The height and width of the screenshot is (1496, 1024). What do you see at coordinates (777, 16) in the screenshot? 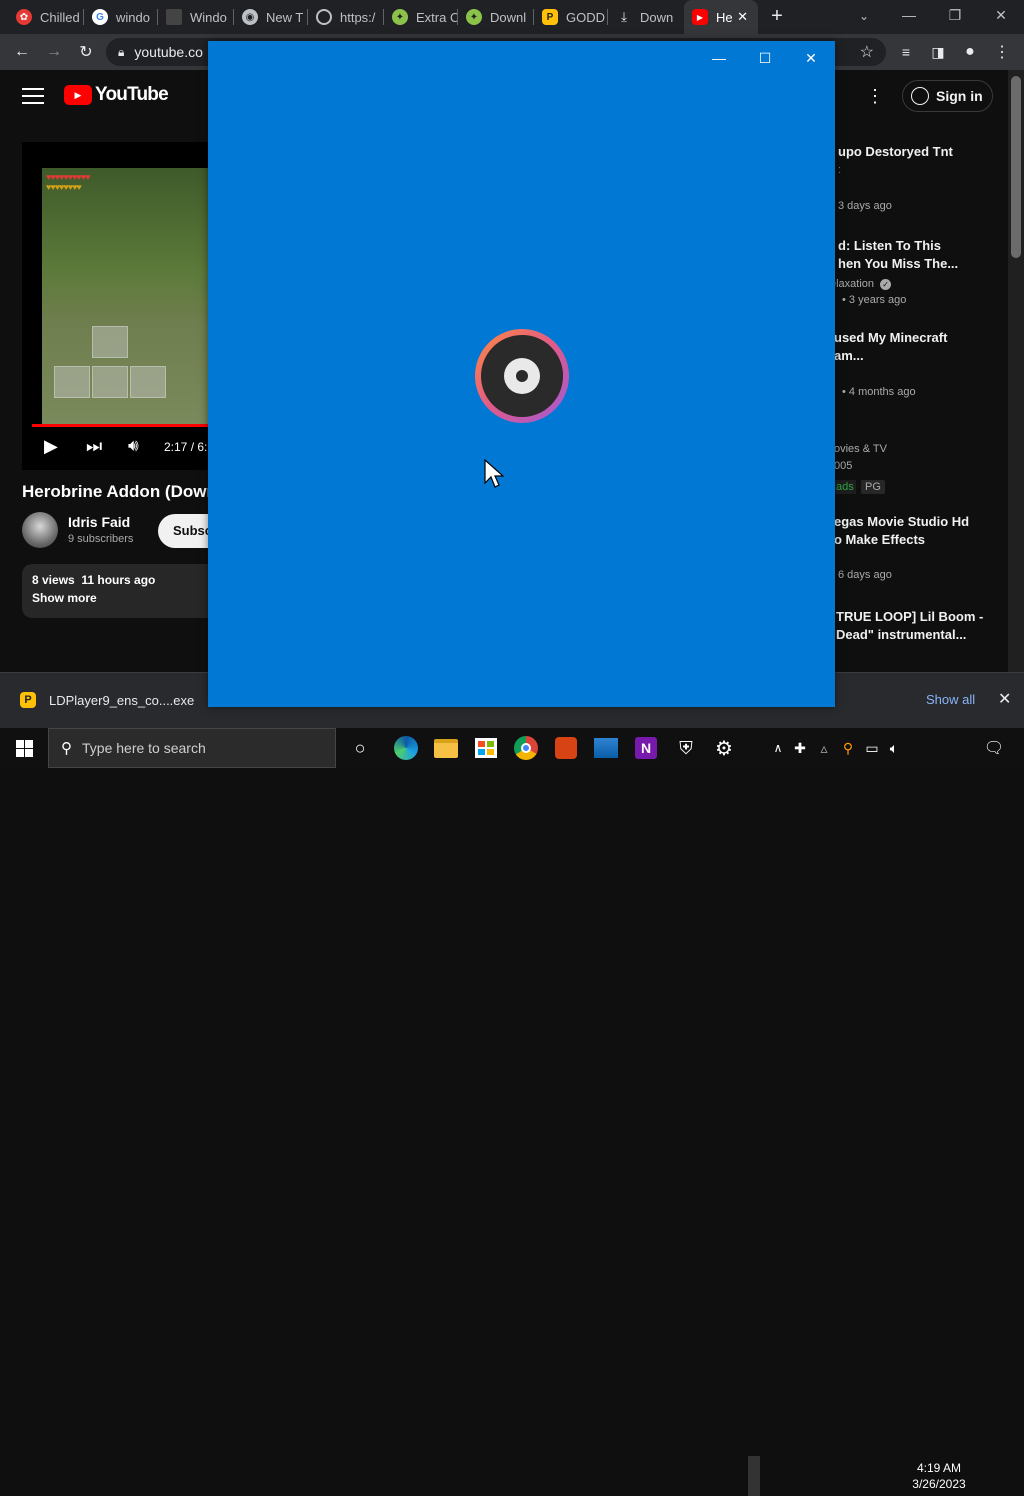
I see `new-tab-icon: +` at bounding box center [777, 16].